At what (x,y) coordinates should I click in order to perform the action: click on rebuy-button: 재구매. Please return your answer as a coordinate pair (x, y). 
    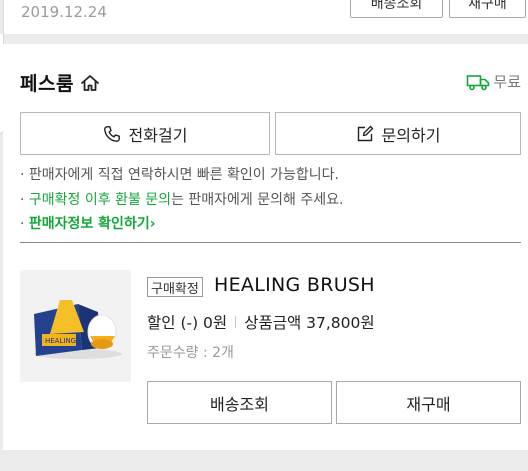
    Looking at the image, I should click on (428, 402).